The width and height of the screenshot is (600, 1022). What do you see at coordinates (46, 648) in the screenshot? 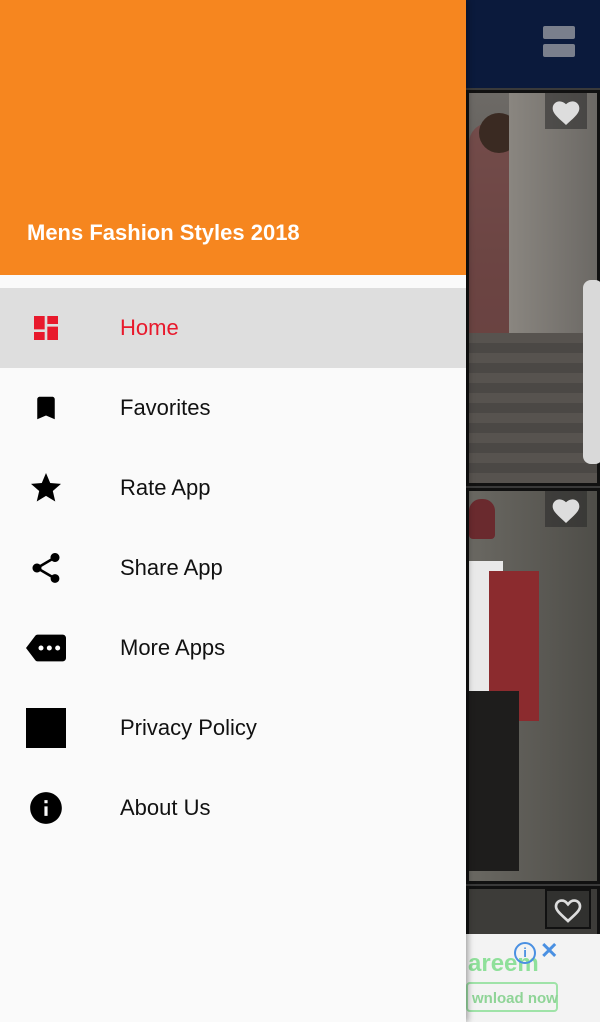
I see `more-tag-icon` at bounding box center [46, 648].